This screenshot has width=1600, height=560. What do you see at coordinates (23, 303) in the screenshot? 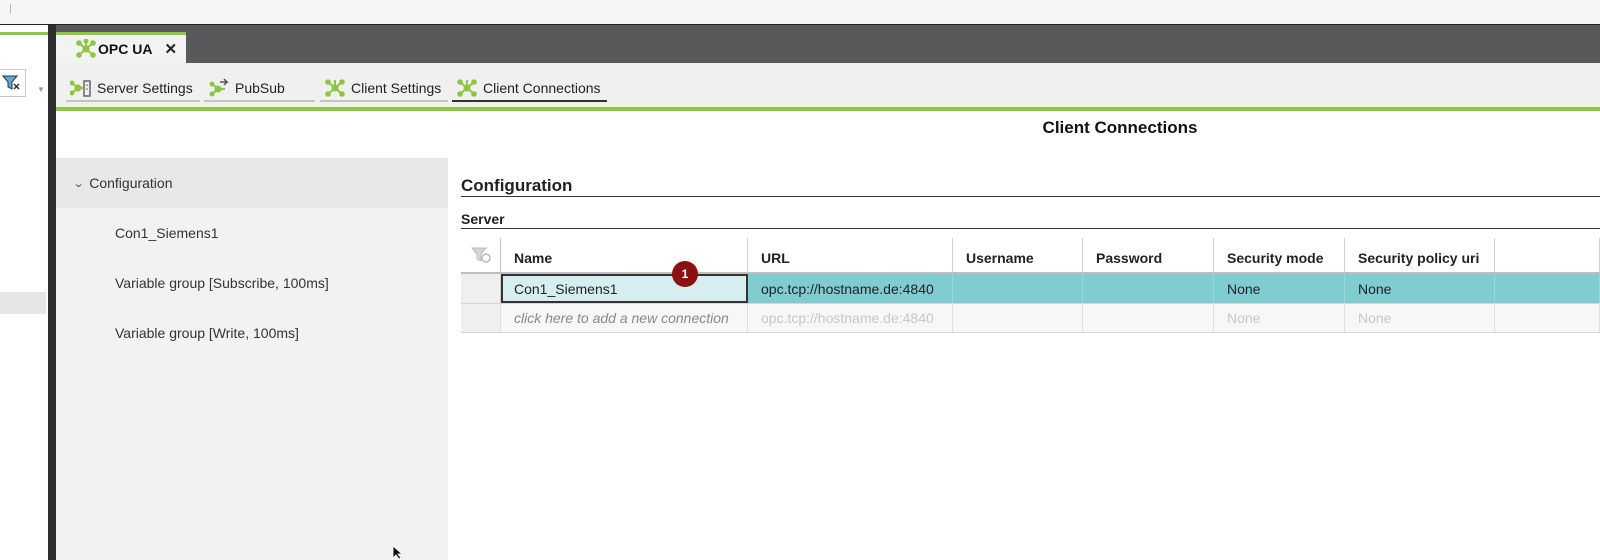
I see `left-list-selected-item` at bounding box center [23, 303].